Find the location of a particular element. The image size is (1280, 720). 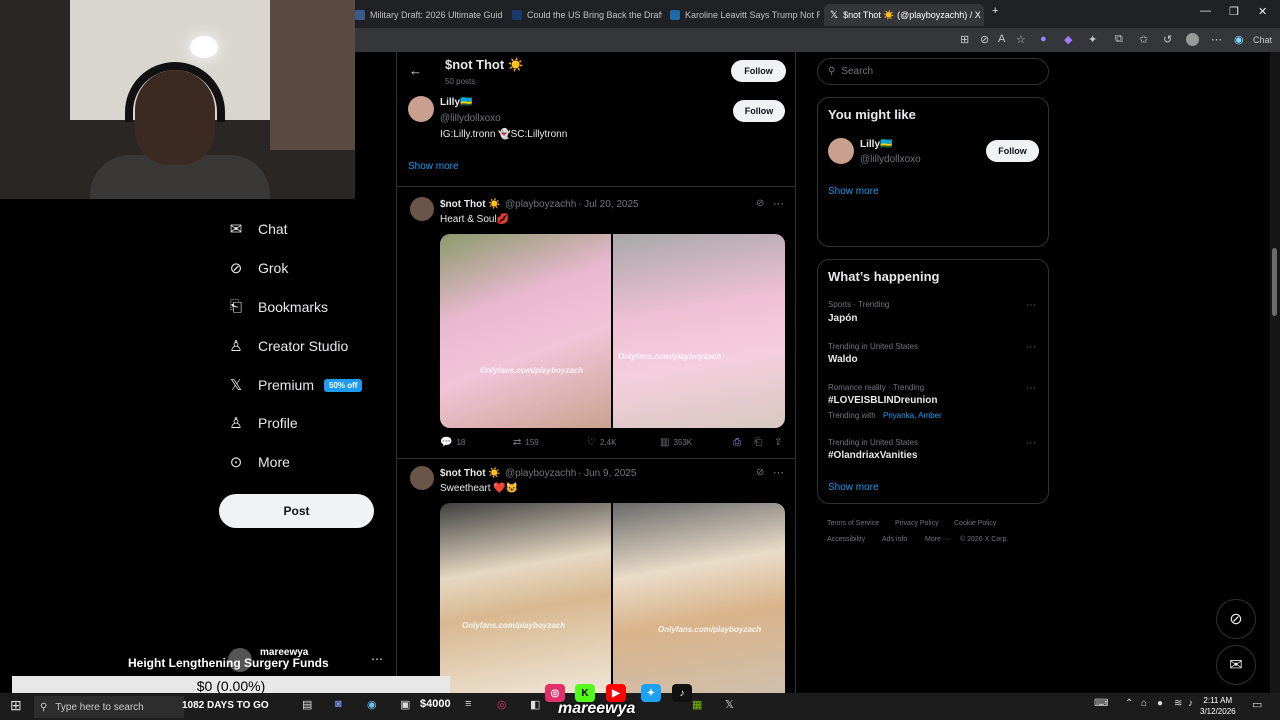

grok-summary-icon: ⎙ is located at coordinates (737, 442).